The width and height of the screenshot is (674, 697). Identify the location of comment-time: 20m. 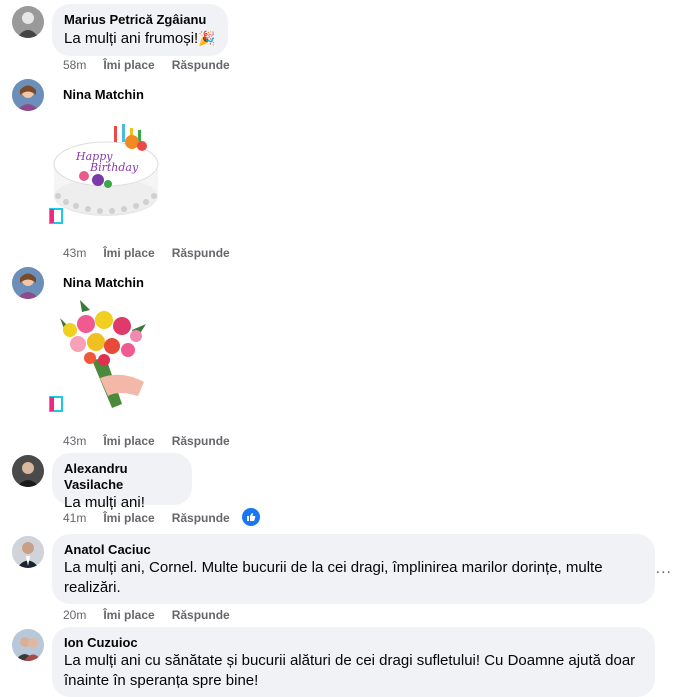
(74, 615).